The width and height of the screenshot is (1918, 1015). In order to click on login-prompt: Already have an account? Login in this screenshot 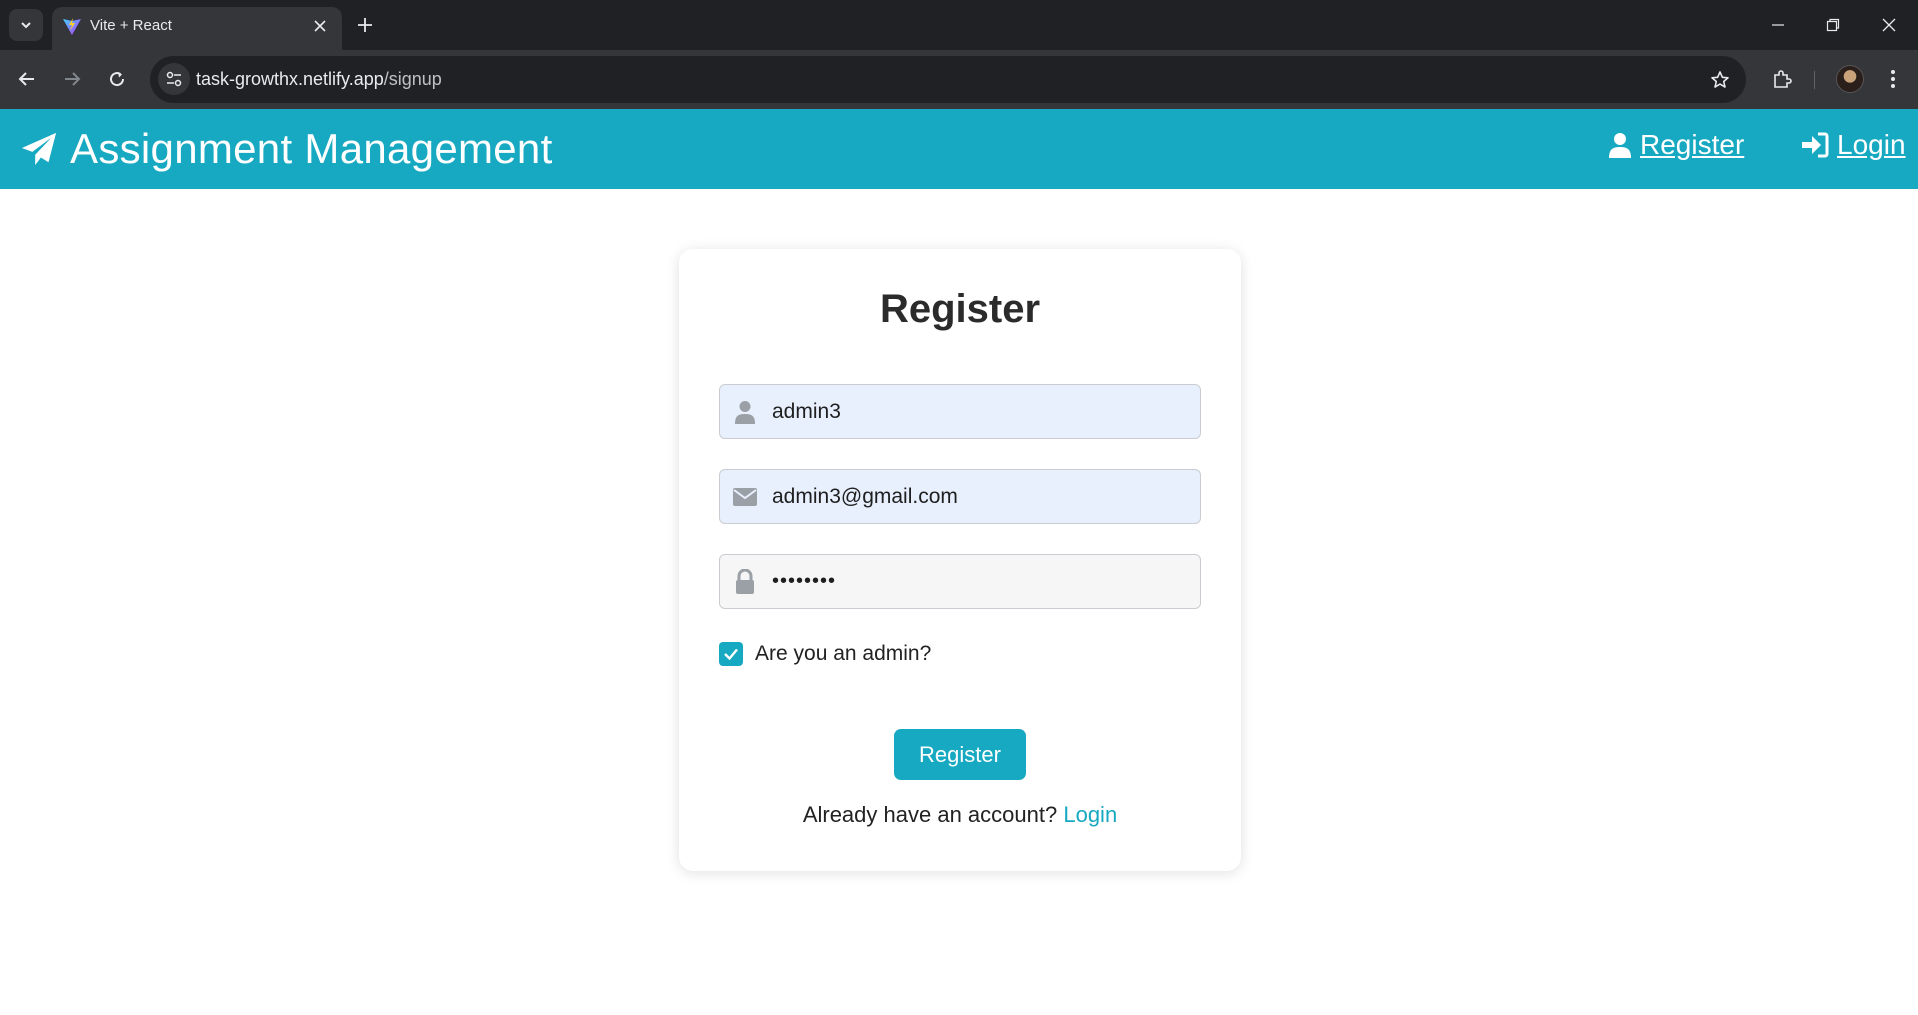, I will do `click(960, 815)`.